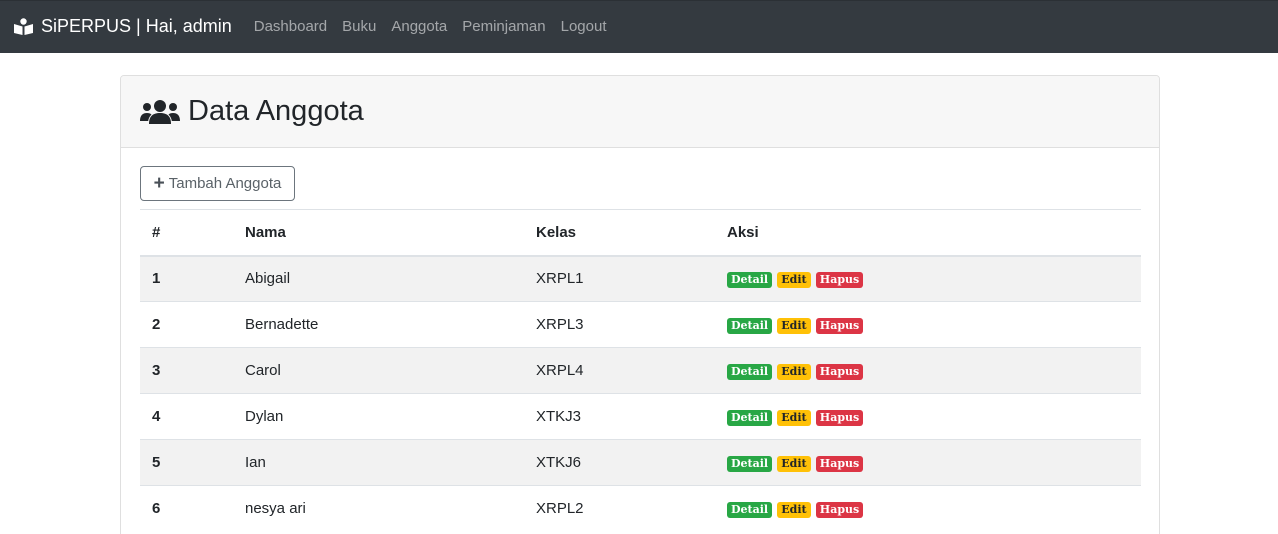 The width and height of the screenshot is (1278, 534). Describe the element at coordinates (276, 111) in the screenshot. I see `page-title: Data Anggota` at that location.